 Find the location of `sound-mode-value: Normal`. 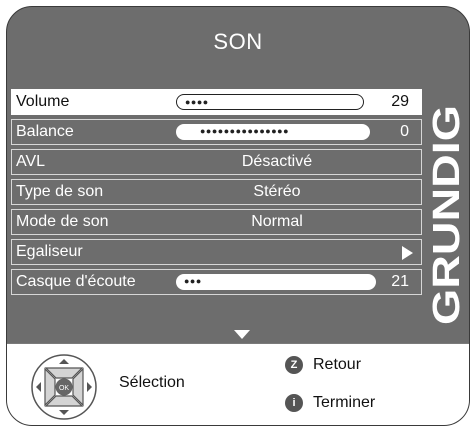

sound-mode-value: Normal is located at coordinates (277, 221).